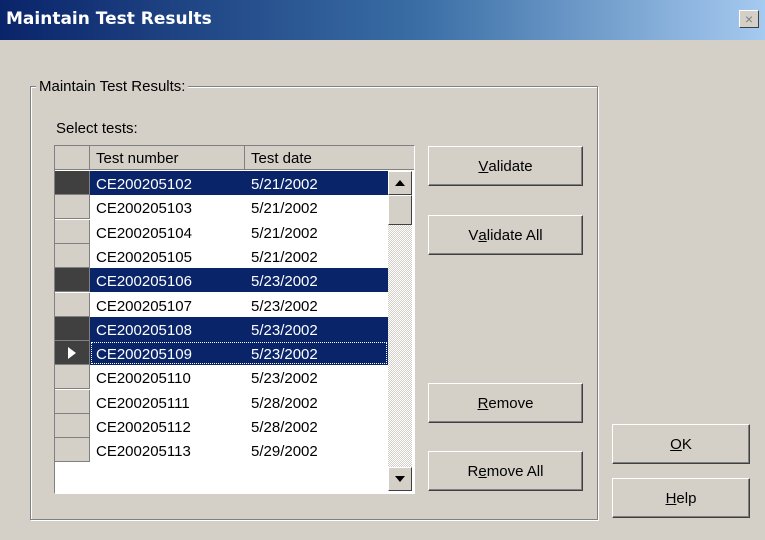 This screenshot has width=765, height=540. What do you see at coordinates (221, 450) in the screenshot?
I see `table-row: CE200205113 5/29/2002` at bounding box center [221, 450].